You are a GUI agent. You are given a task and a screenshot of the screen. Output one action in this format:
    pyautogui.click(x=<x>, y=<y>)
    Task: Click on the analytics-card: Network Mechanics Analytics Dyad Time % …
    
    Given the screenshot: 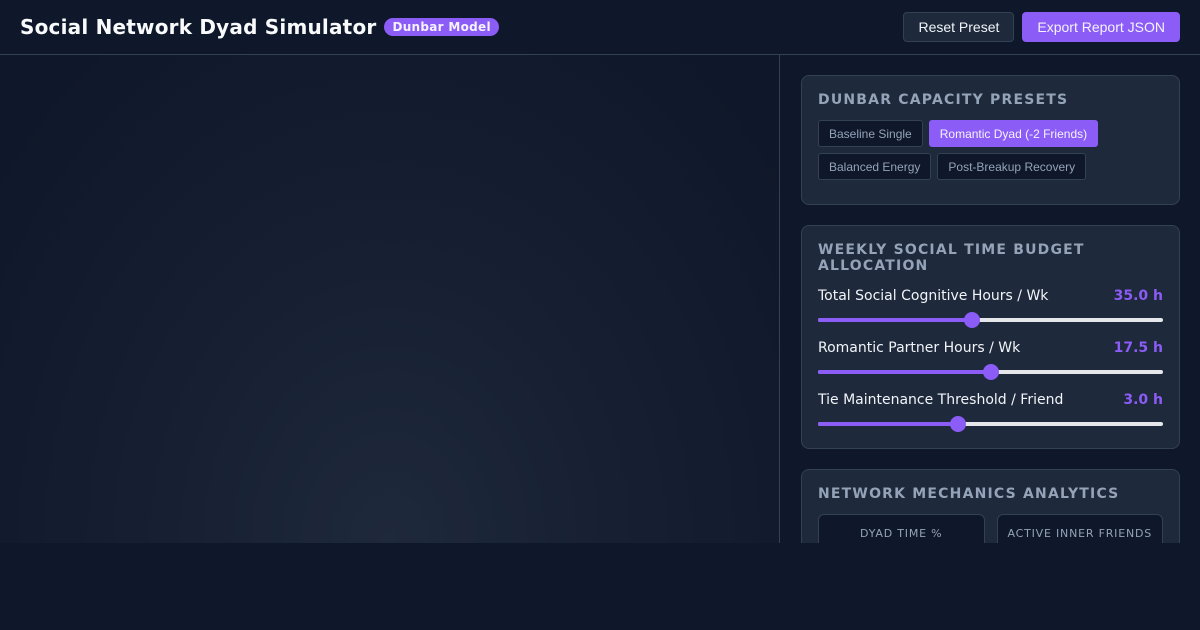 What is the action you would take?
    pyautogui.click(x=990, y=506)
    